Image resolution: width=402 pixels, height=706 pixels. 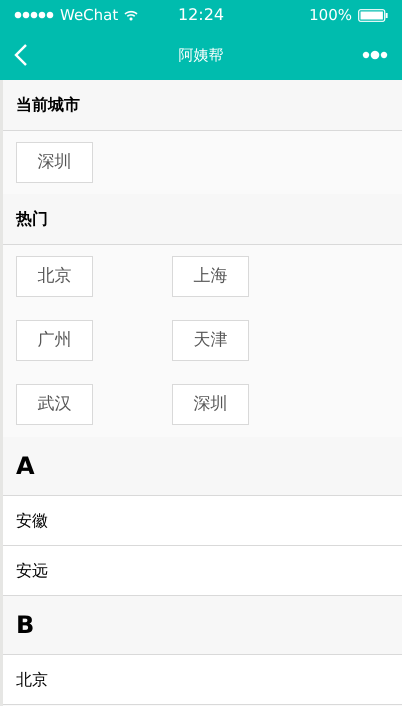 I want to click on signal-icon, so click(x=34, y=15).